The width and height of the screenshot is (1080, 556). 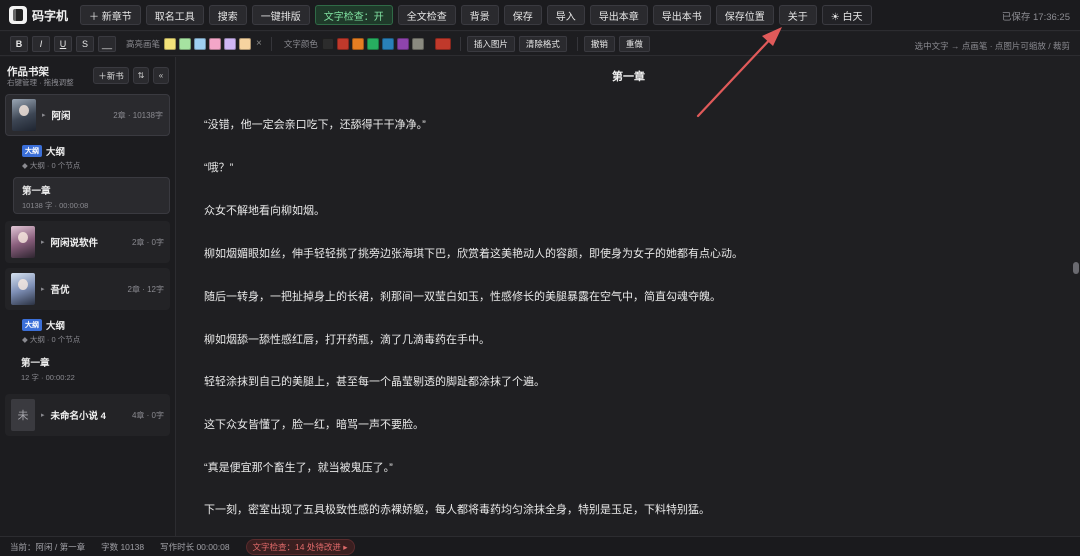 I want to click on insert-image-button: 插入图片, so click(x=490, y=43).